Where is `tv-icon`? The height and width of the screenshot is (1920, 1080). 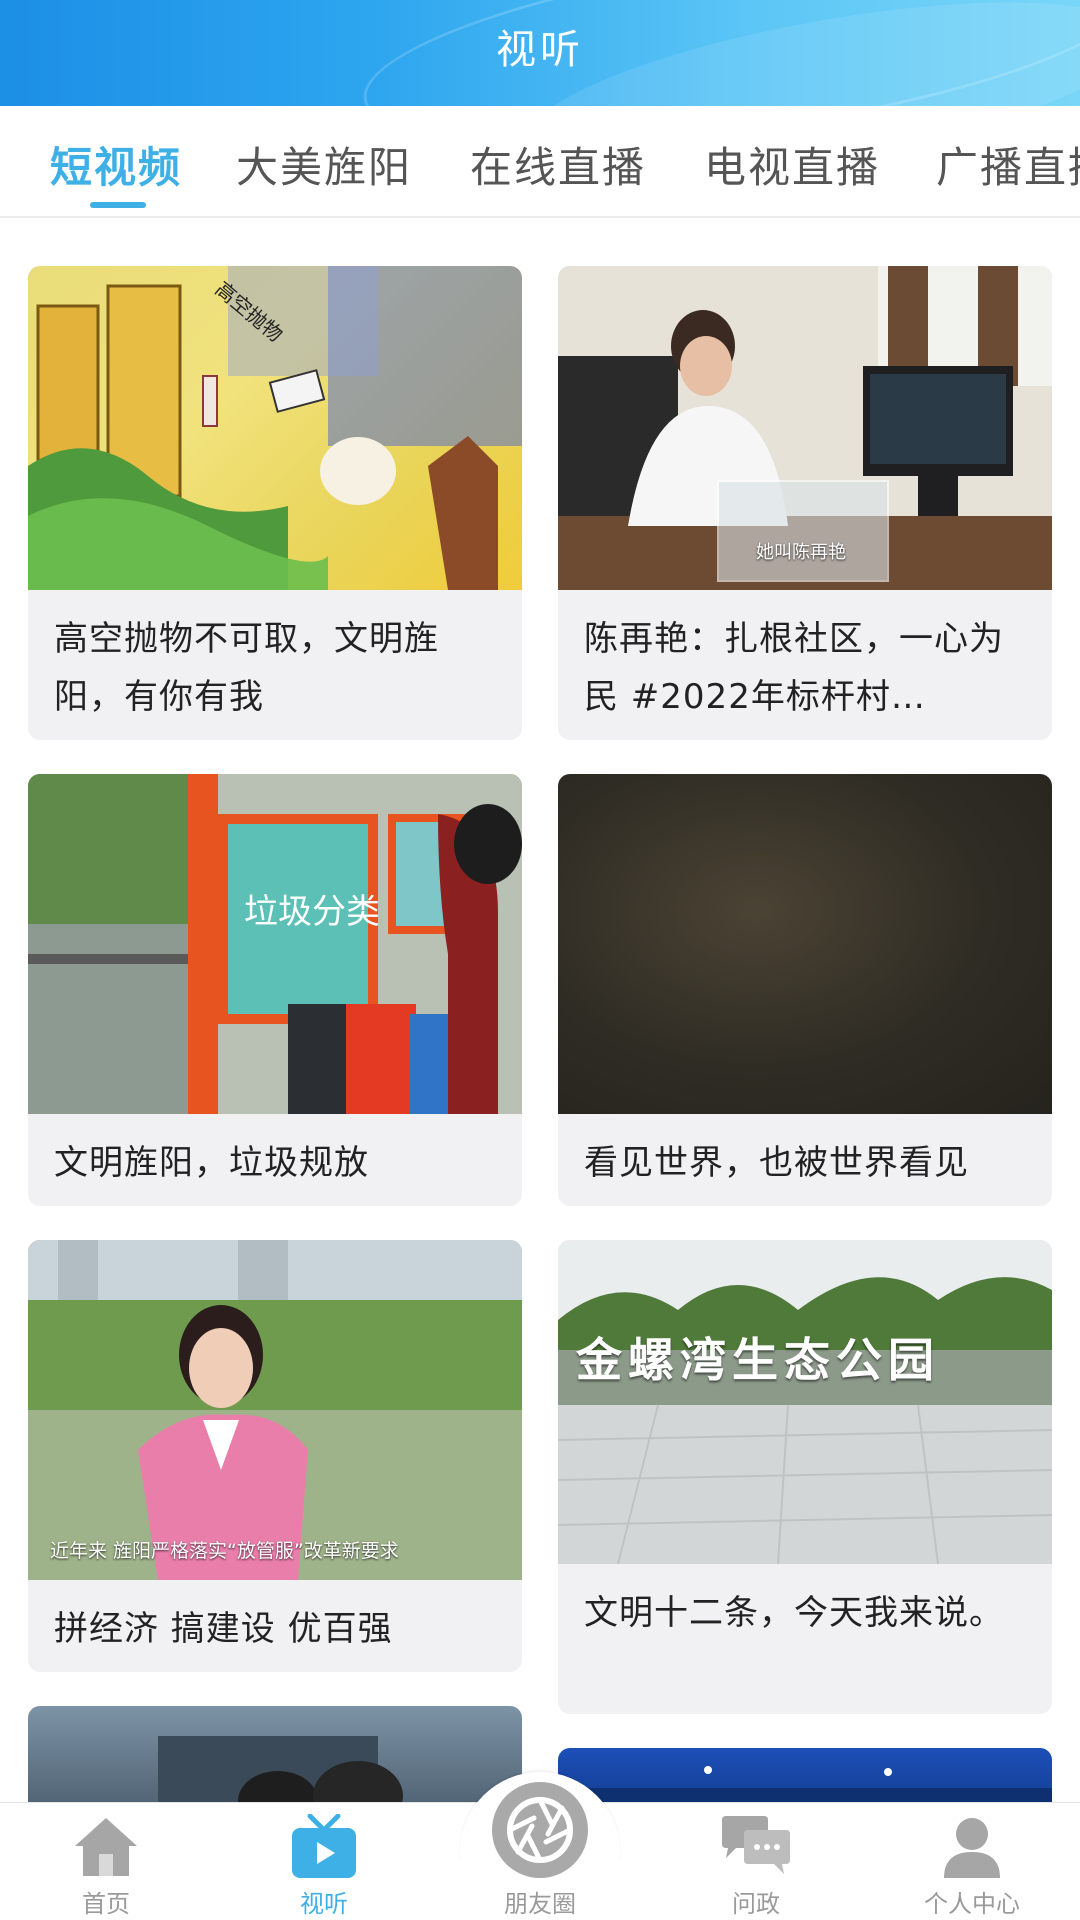 tv-icon is located at coordinates (324, 1846).